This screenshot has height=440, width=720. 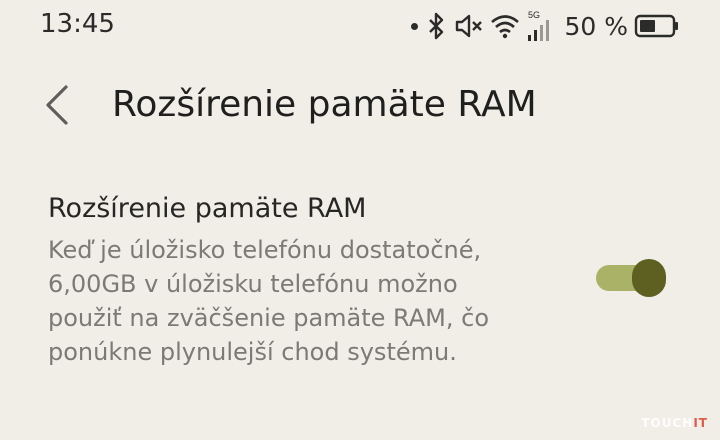 What do you see at coordinates (415, 26) in the screenshot?
I see `notification-dot-icon` at bounding box center [415, 26].